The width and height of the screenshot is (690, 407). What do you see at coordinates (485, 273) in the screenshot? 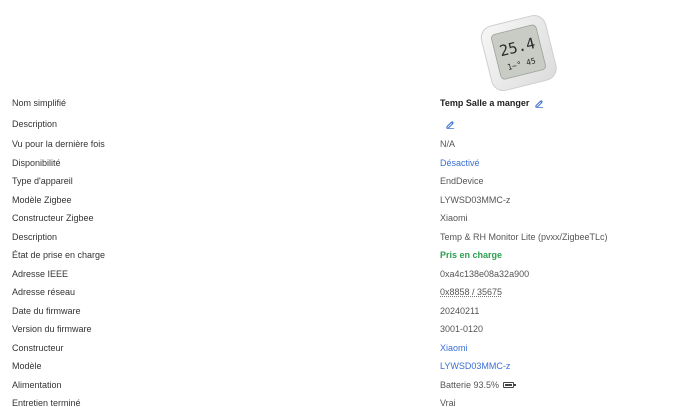
I see `value-ieee-address: 0xa4c138e08a32a900` at bounding box center [485, 273].